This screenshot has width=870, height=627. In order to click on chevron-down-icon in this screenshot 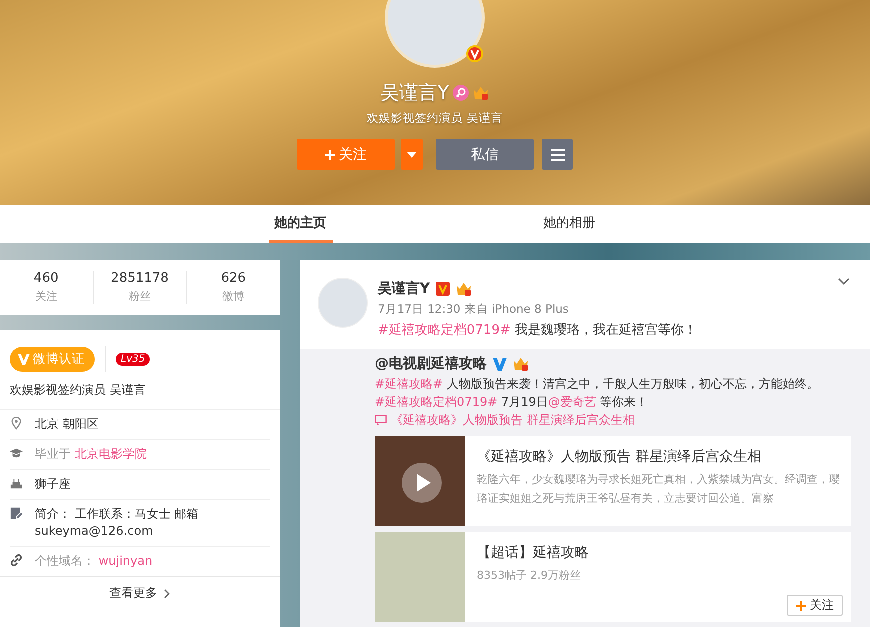, I will do `click(844, 282)`.